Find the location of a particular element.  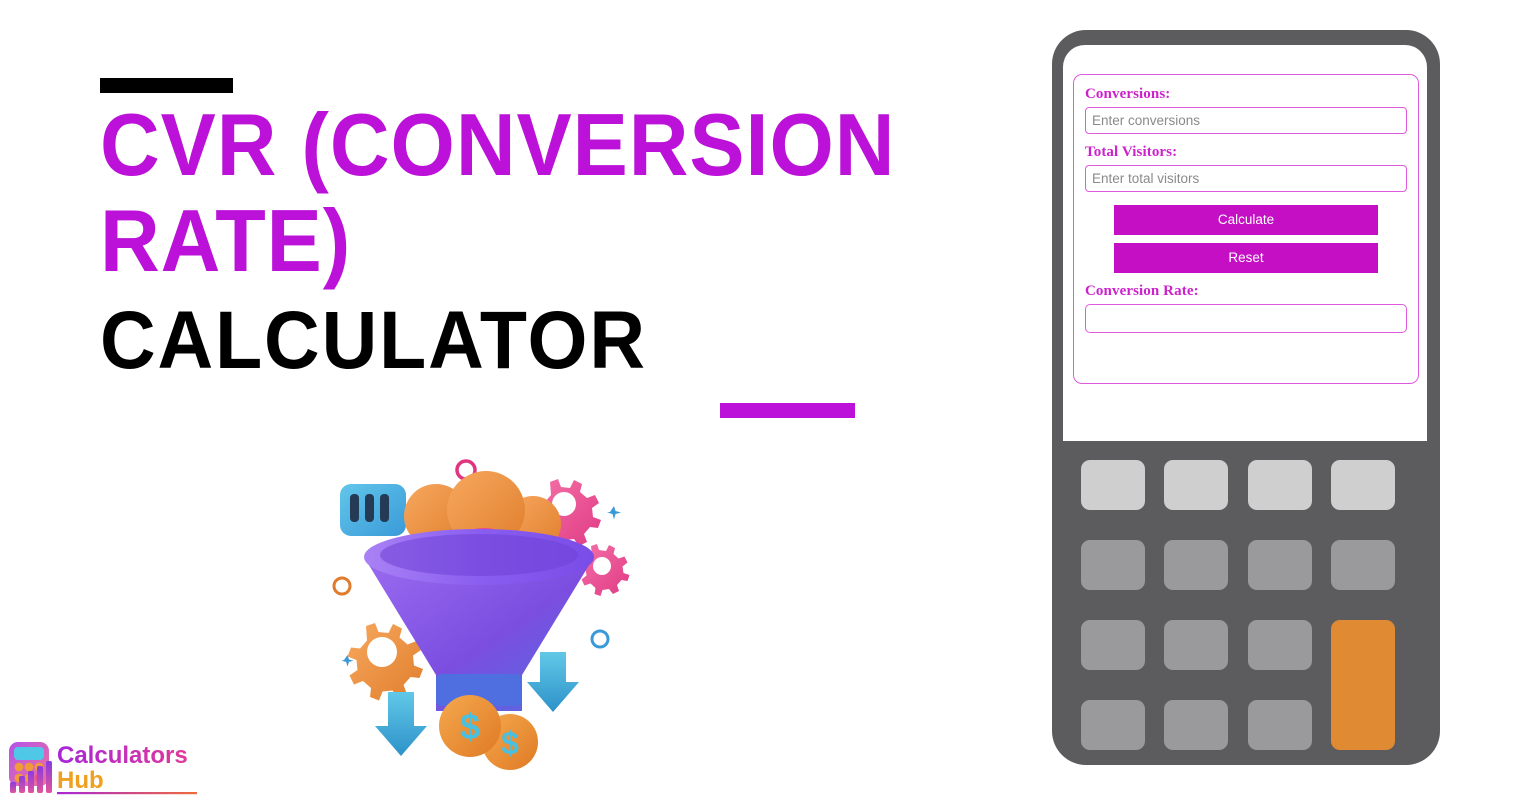

title-rule-top is located at coordinates (166, 85).